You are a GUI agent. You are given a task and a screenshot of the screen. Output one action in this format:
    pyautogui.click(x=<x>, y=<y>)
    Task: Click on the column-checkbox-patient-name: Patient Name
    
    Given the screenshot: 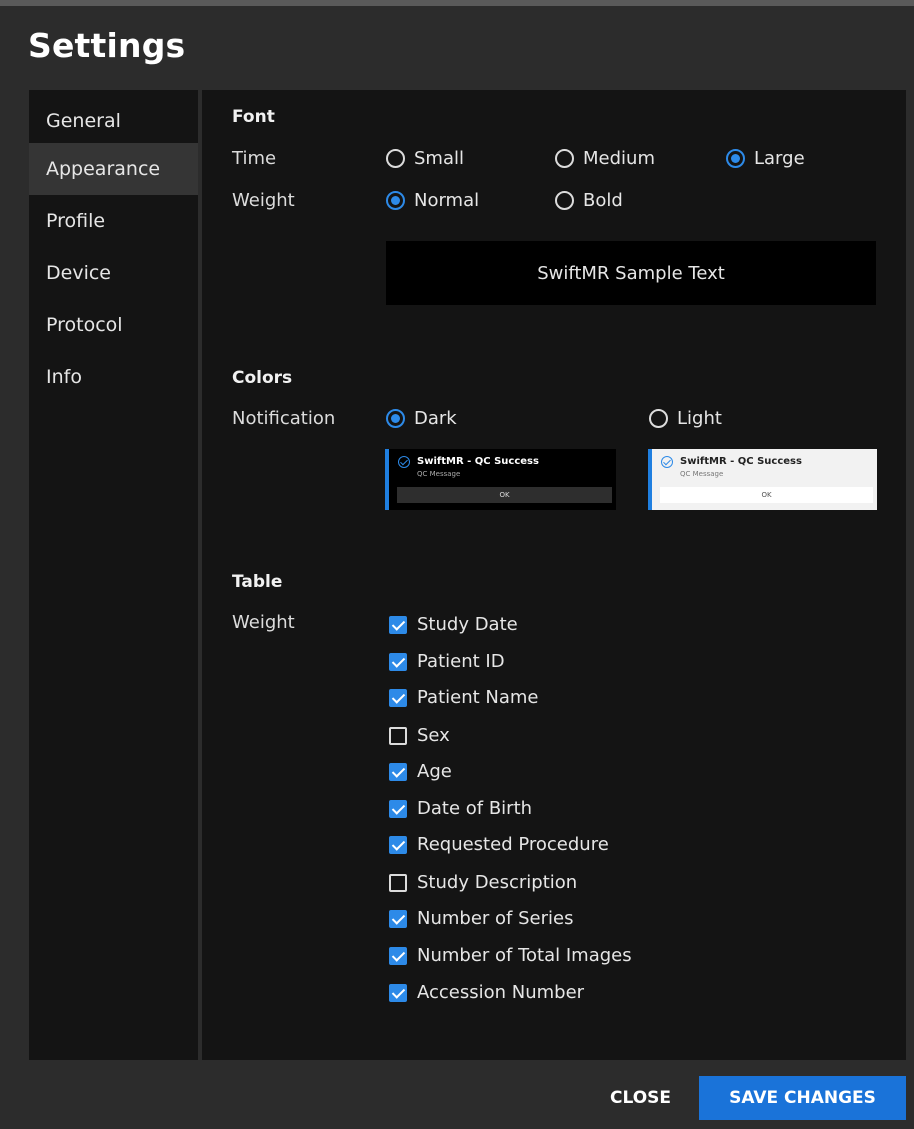 What is the action you would take?
    pyautogui.click(x=464, y=697)
    